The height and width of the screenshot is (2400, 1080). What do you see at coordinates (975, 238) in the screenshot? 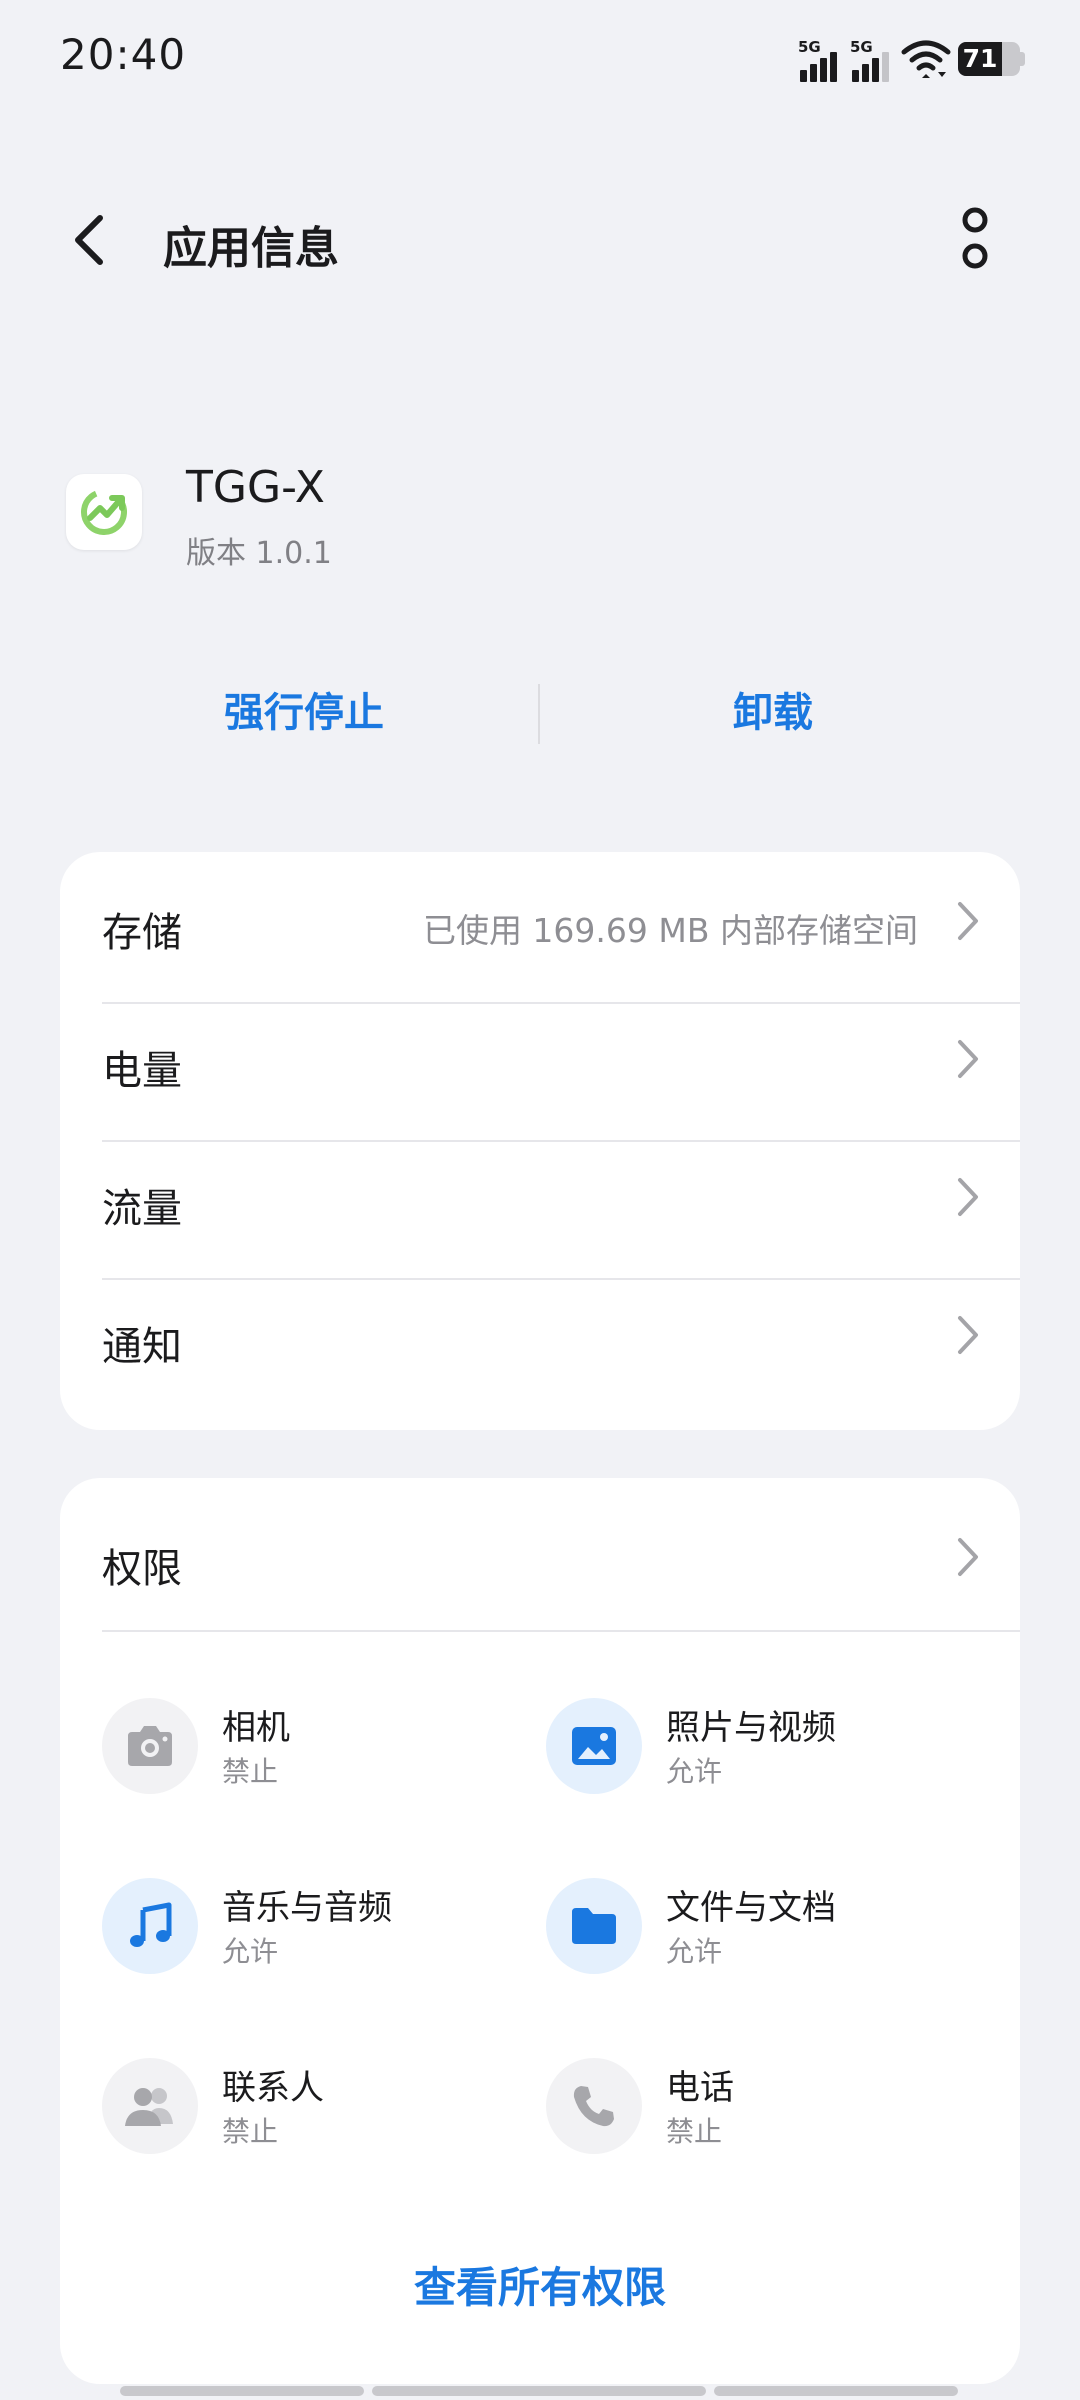
I see `more-vertical-icon` at bounding box center [975, 238].